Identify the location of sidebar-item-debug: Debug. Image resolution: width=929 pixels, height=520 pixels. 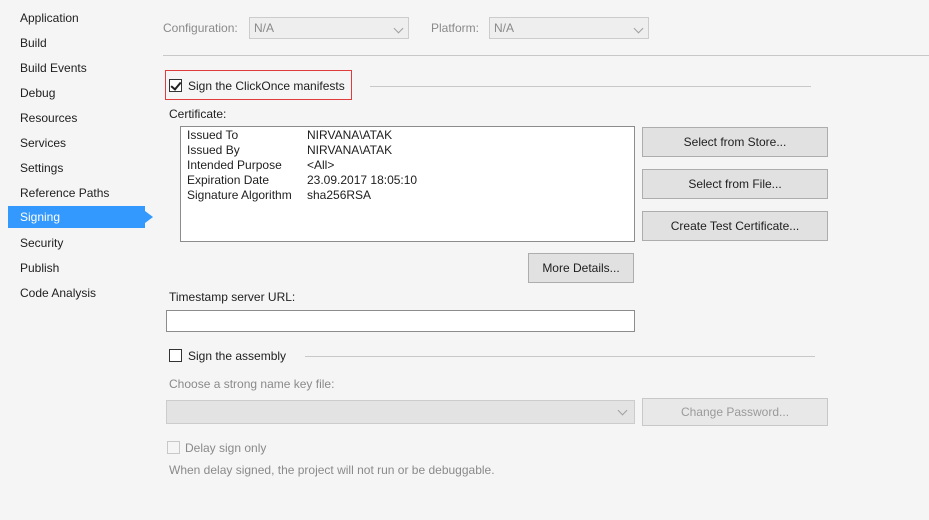
(76, 93).